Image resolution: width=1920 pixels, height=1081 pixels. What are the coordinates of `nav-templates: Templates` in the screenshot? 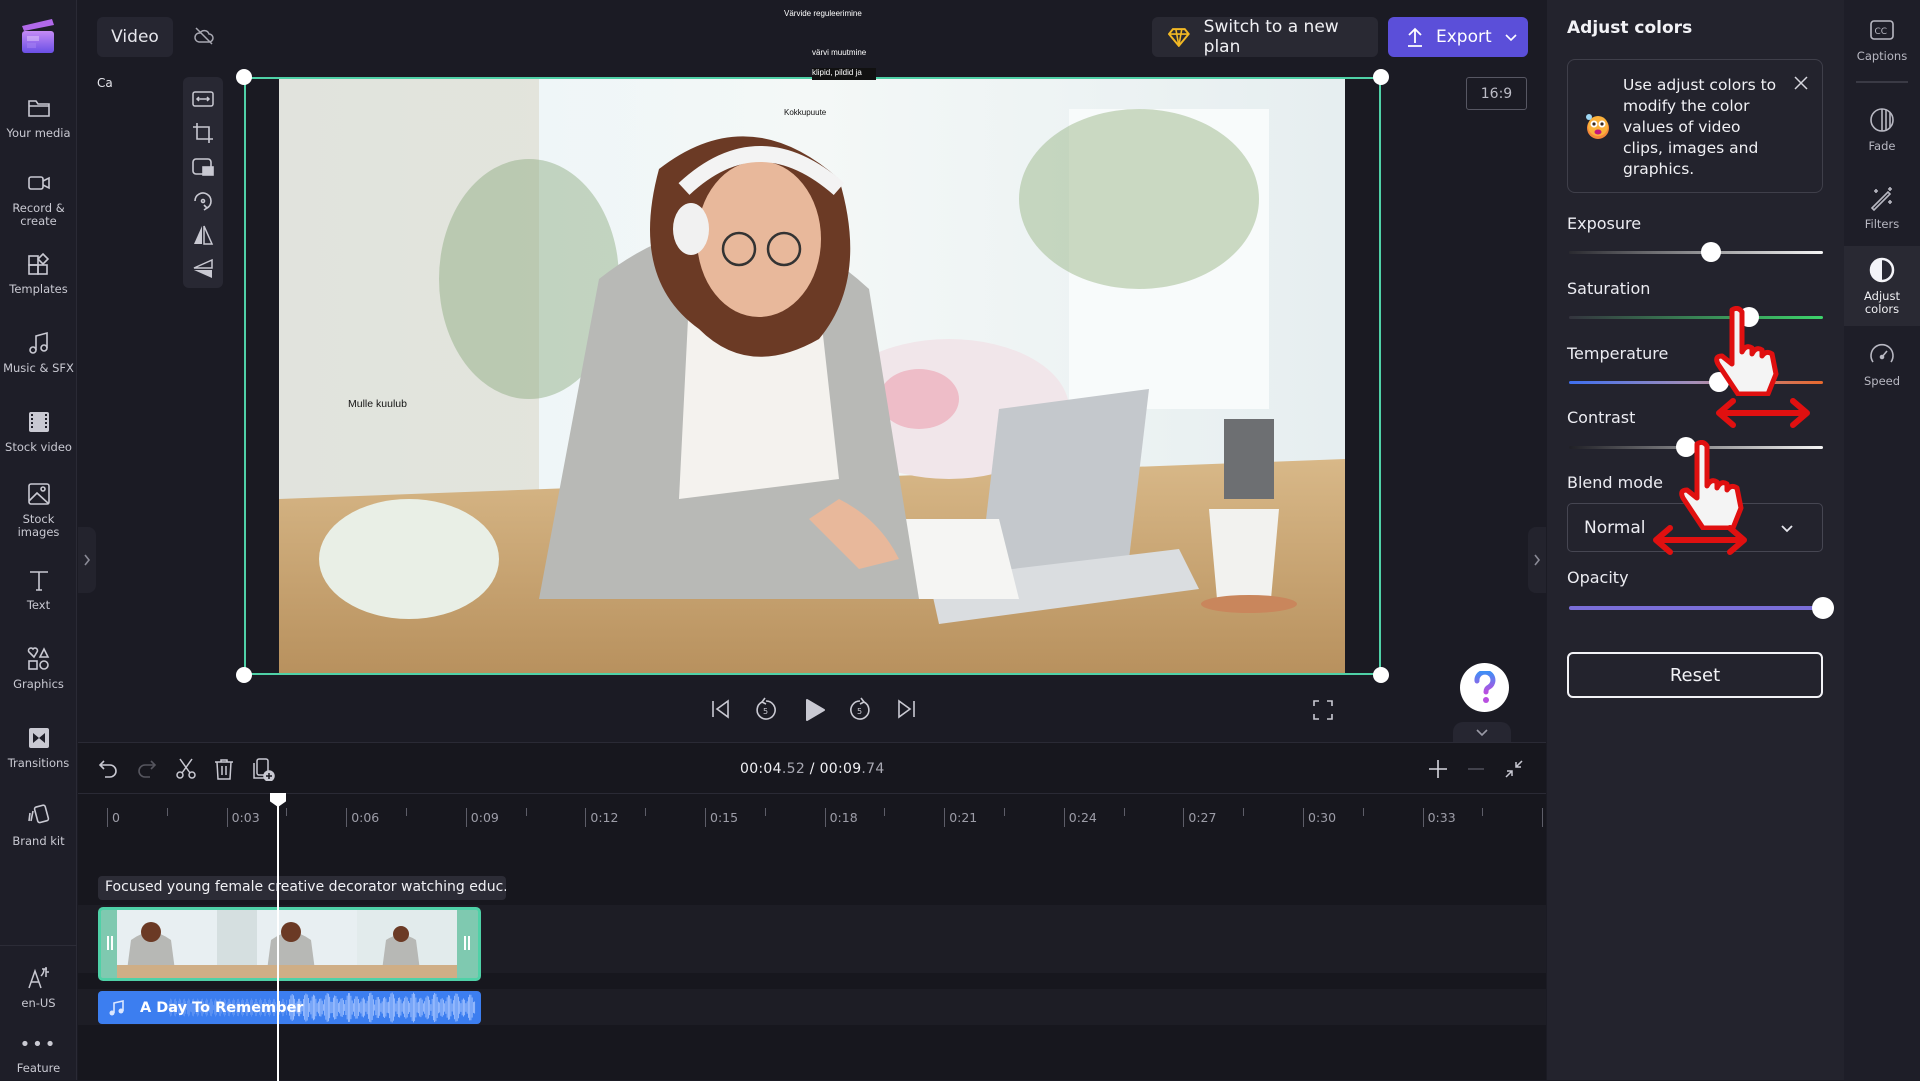 It's located at (38, 273).